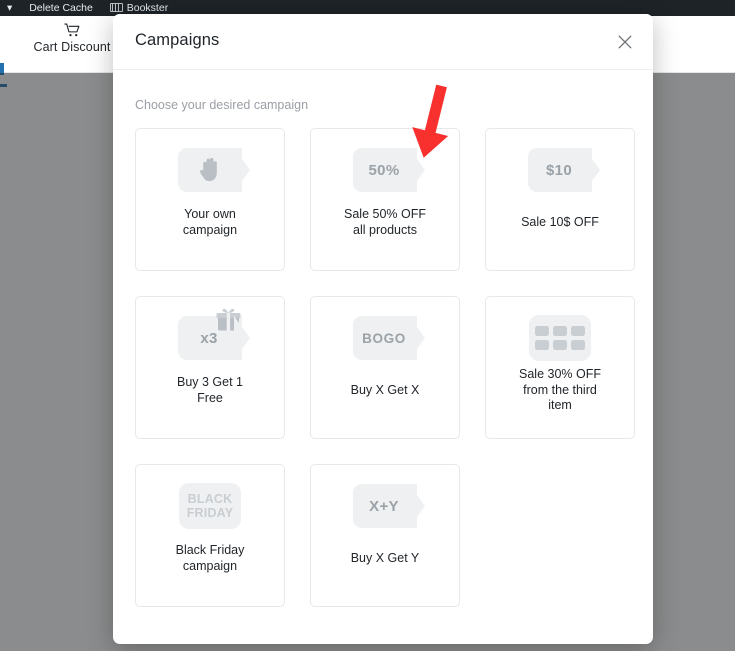 The image size is (735, 651). I want to click on campaign-card-caption: Buy X Get X, so click(385, 390).